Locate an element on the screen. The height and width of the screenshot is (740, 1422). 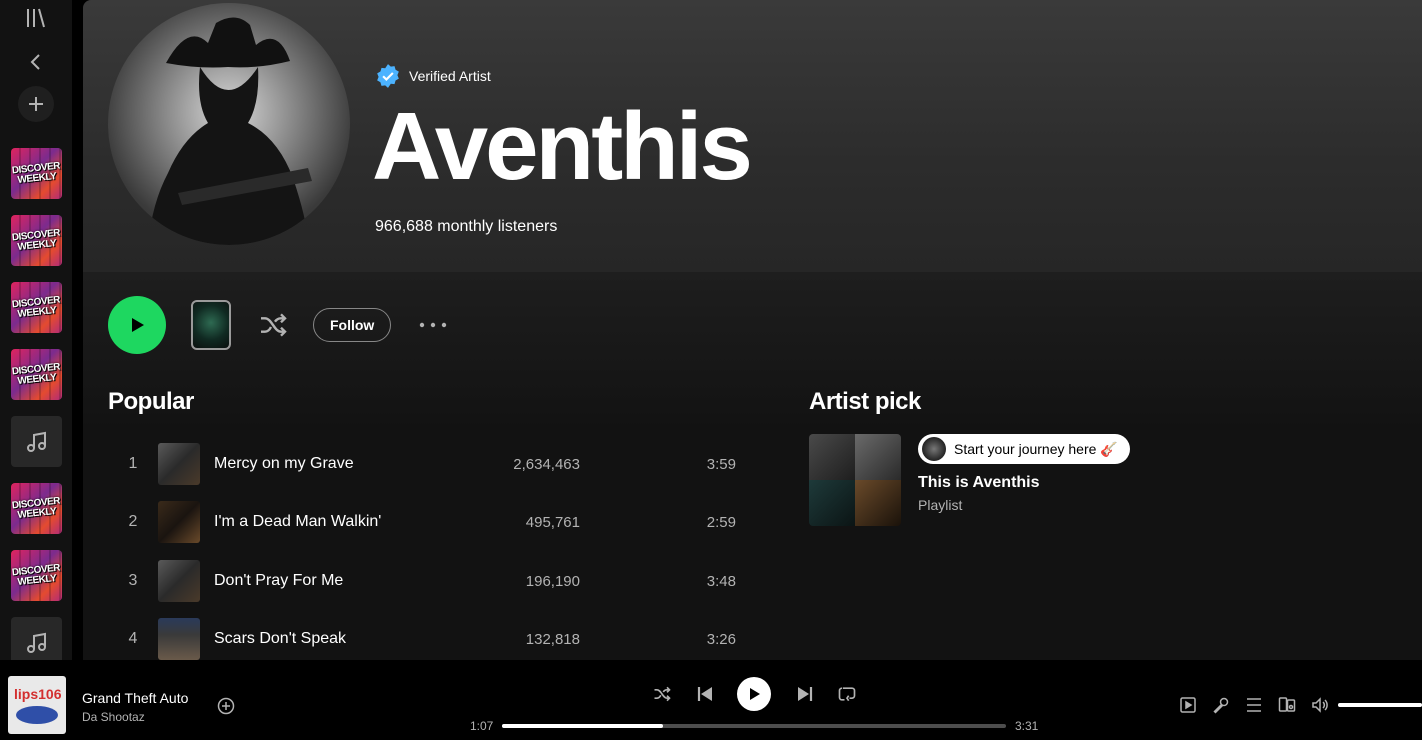
track-title: Don't Pray For Me is located at coordinates (278, 581).